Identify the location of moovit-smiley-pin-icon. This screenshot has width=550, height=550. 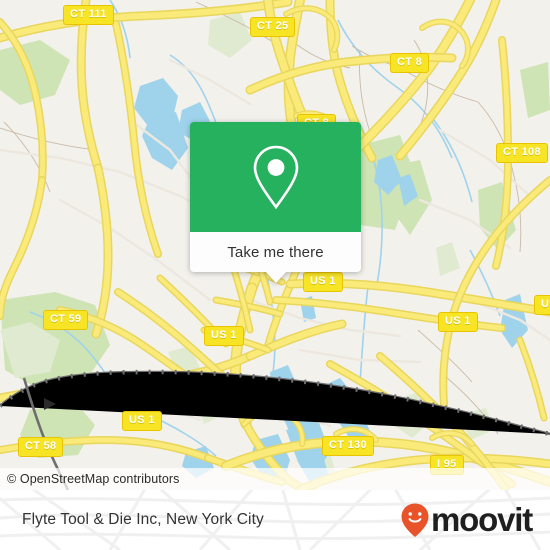
(415, 520).